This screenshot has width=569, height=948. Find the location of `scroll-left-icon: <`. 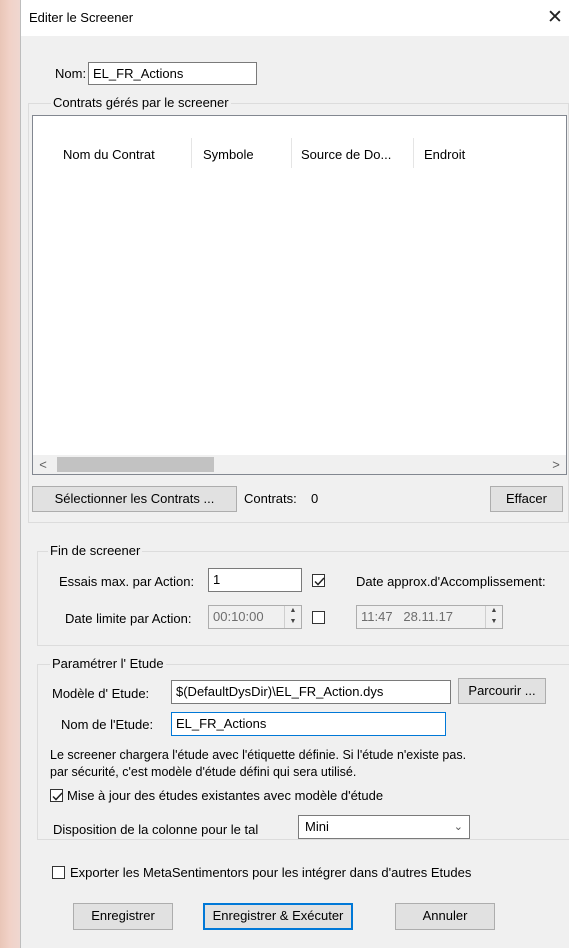

scroll-left-icon: < is located at coordinates (43, 464).